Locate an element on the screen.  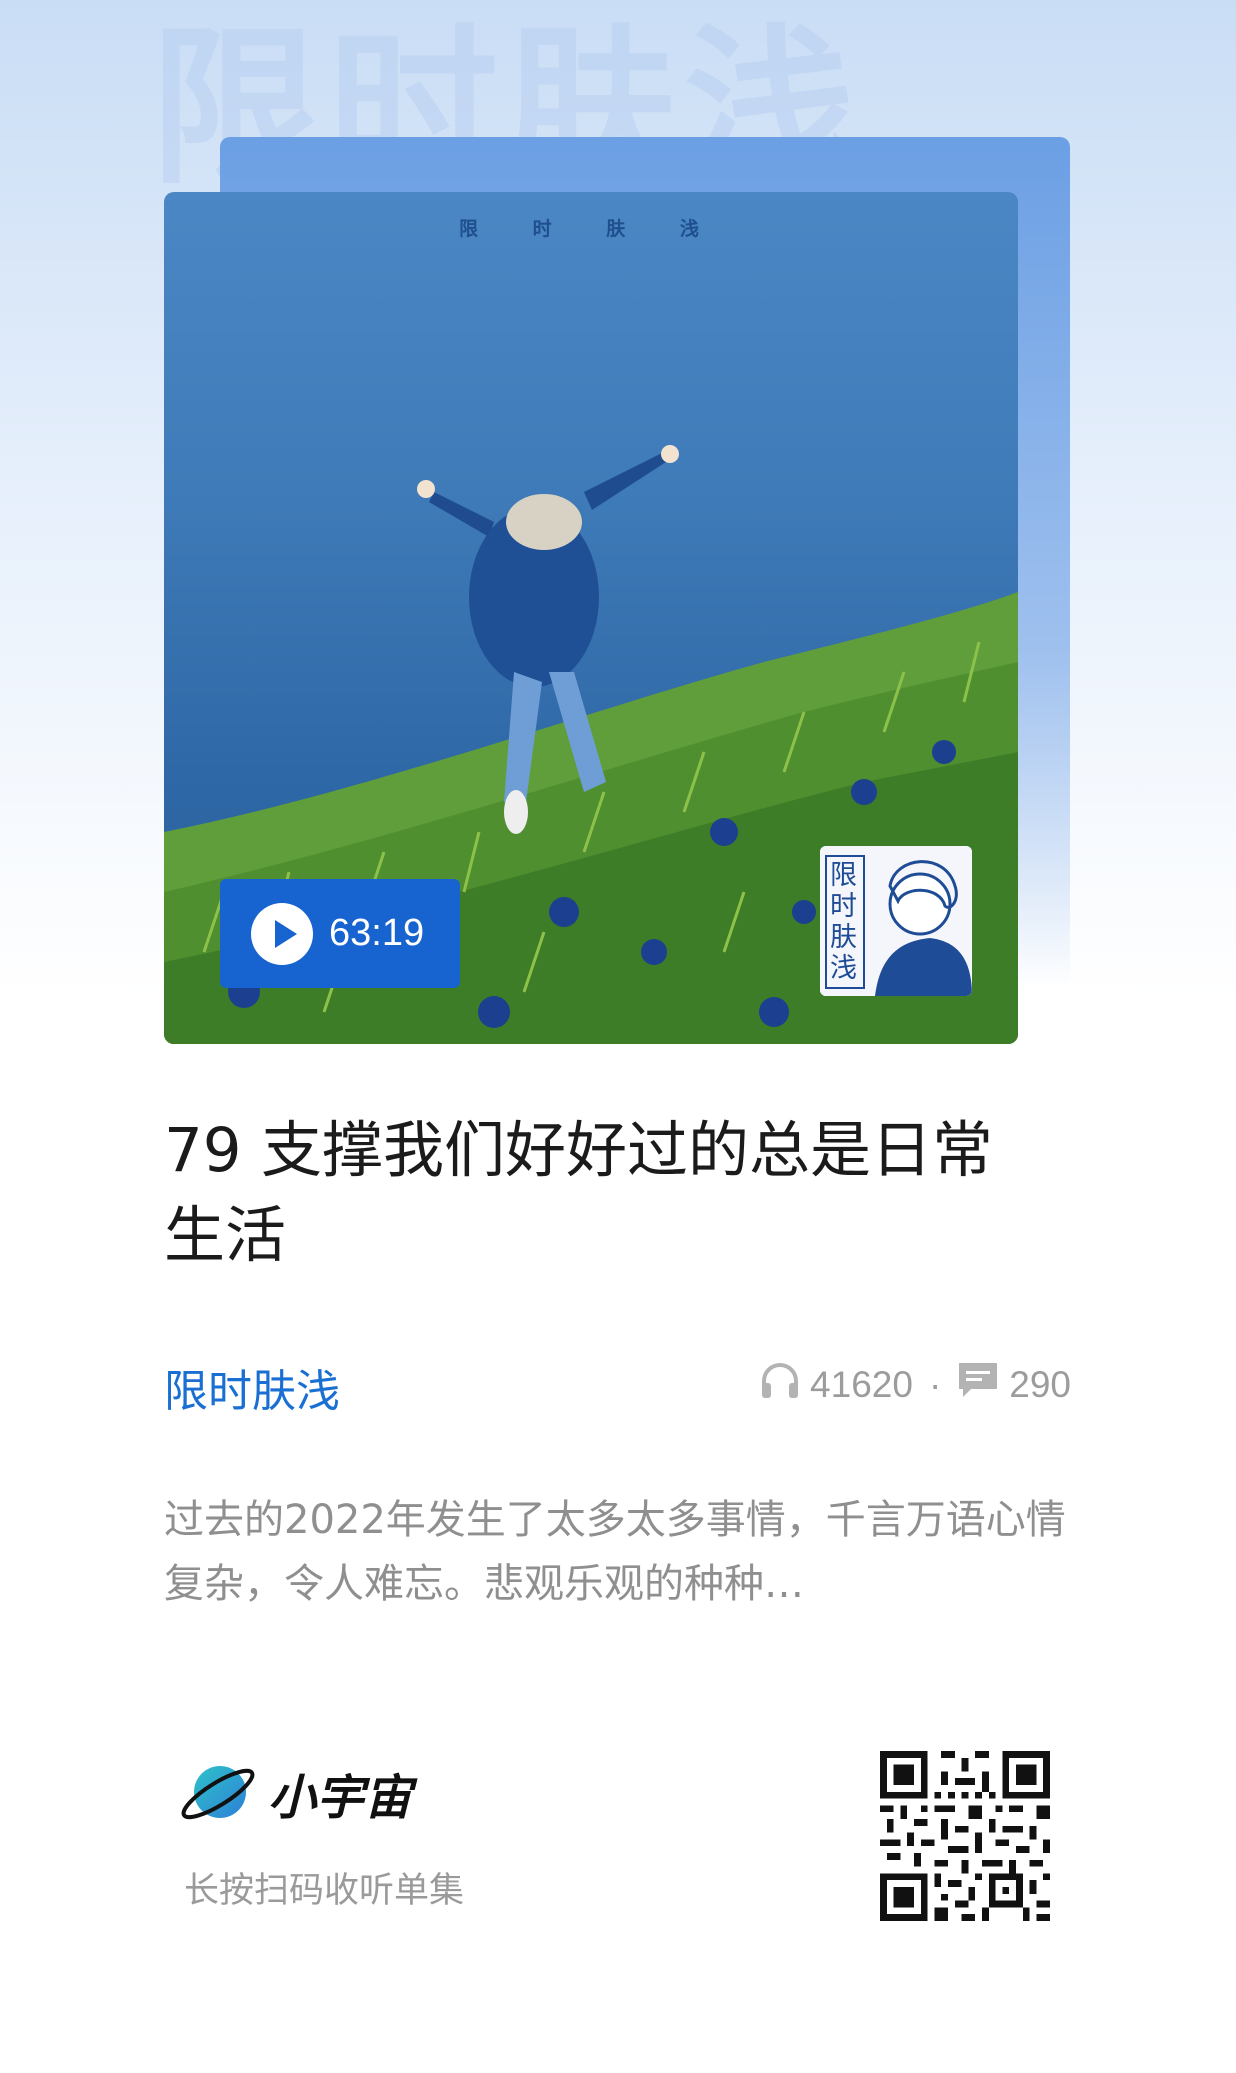
brand-logo: 小宇宙 is located at coordinates (295, 1793).